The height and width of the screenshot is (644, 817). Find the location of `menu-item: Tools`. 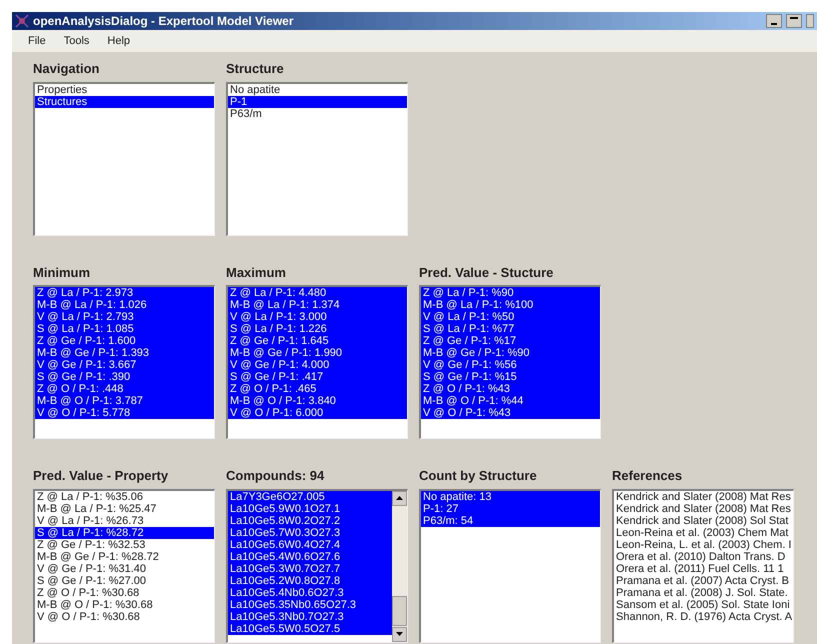

menu-item: Tools is located at coordinates (77, 41).